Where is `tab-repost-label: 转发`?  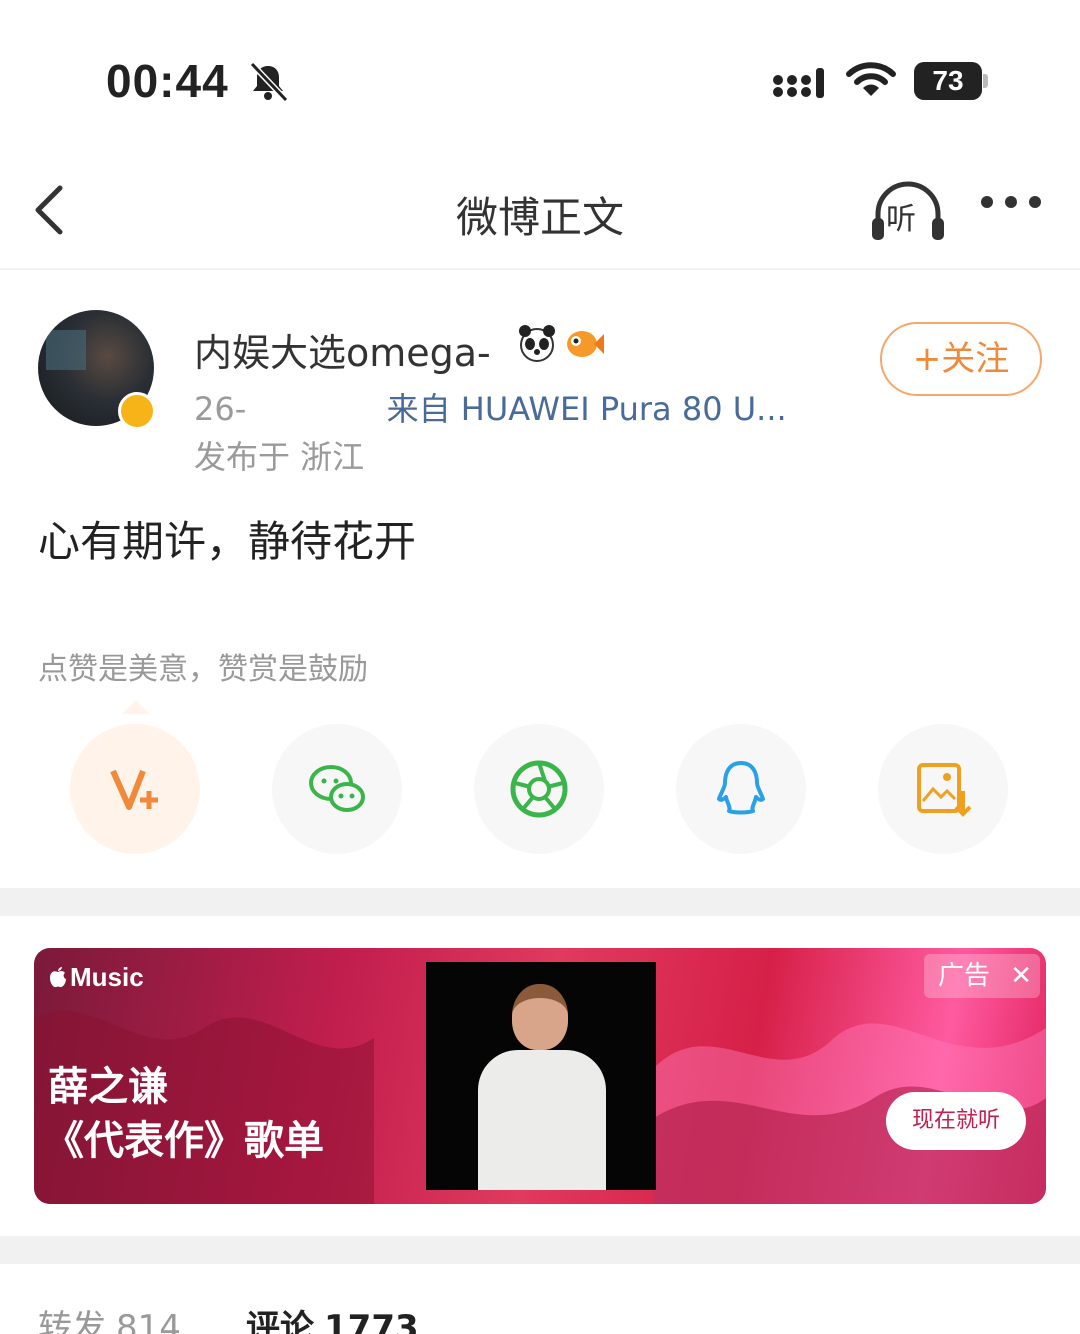
tab-repost-label: 转发 is located at coordinates (72, 1321).